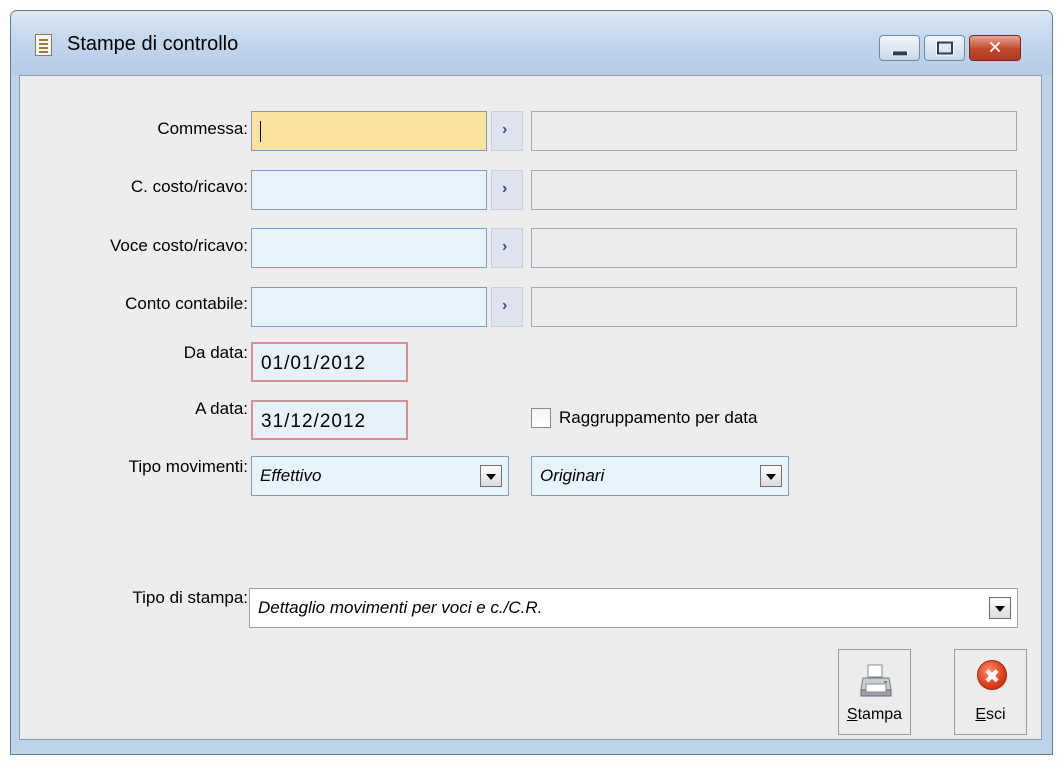 The height and width of the screenshot is (763, 1063). What do you see at coordinates (400, 607) in the screenshot?
I see `tipo-stampa-value: Dettaglio movimenti per voci e c./C.R.` at bounding box center [400, 607].